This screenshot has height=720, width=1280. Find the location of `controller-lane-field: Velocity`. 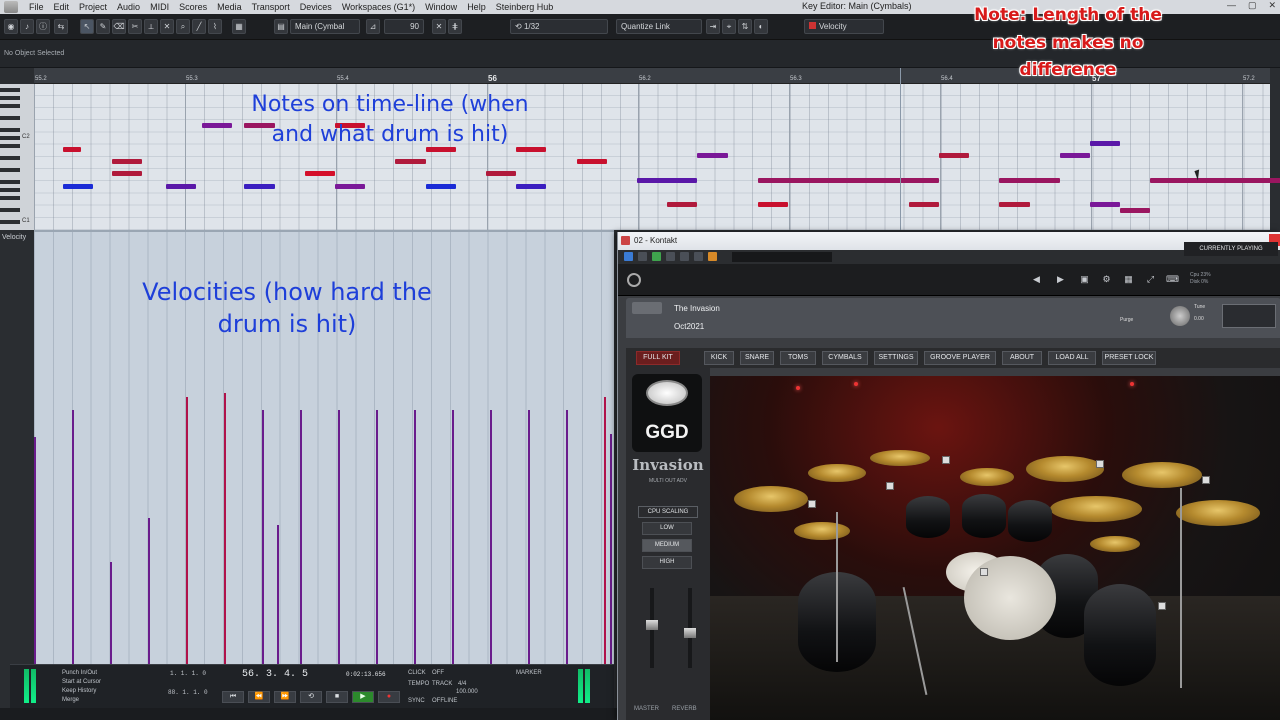

controller-lane-field: Velocity is located at coordinates (844, 26).